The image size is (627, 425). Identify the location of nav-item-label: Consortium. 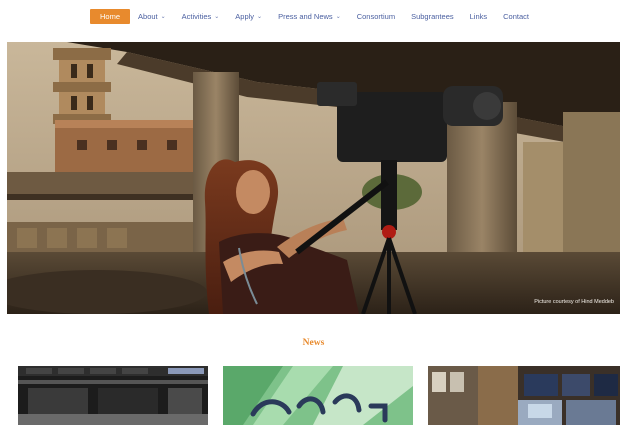
(376, 16).